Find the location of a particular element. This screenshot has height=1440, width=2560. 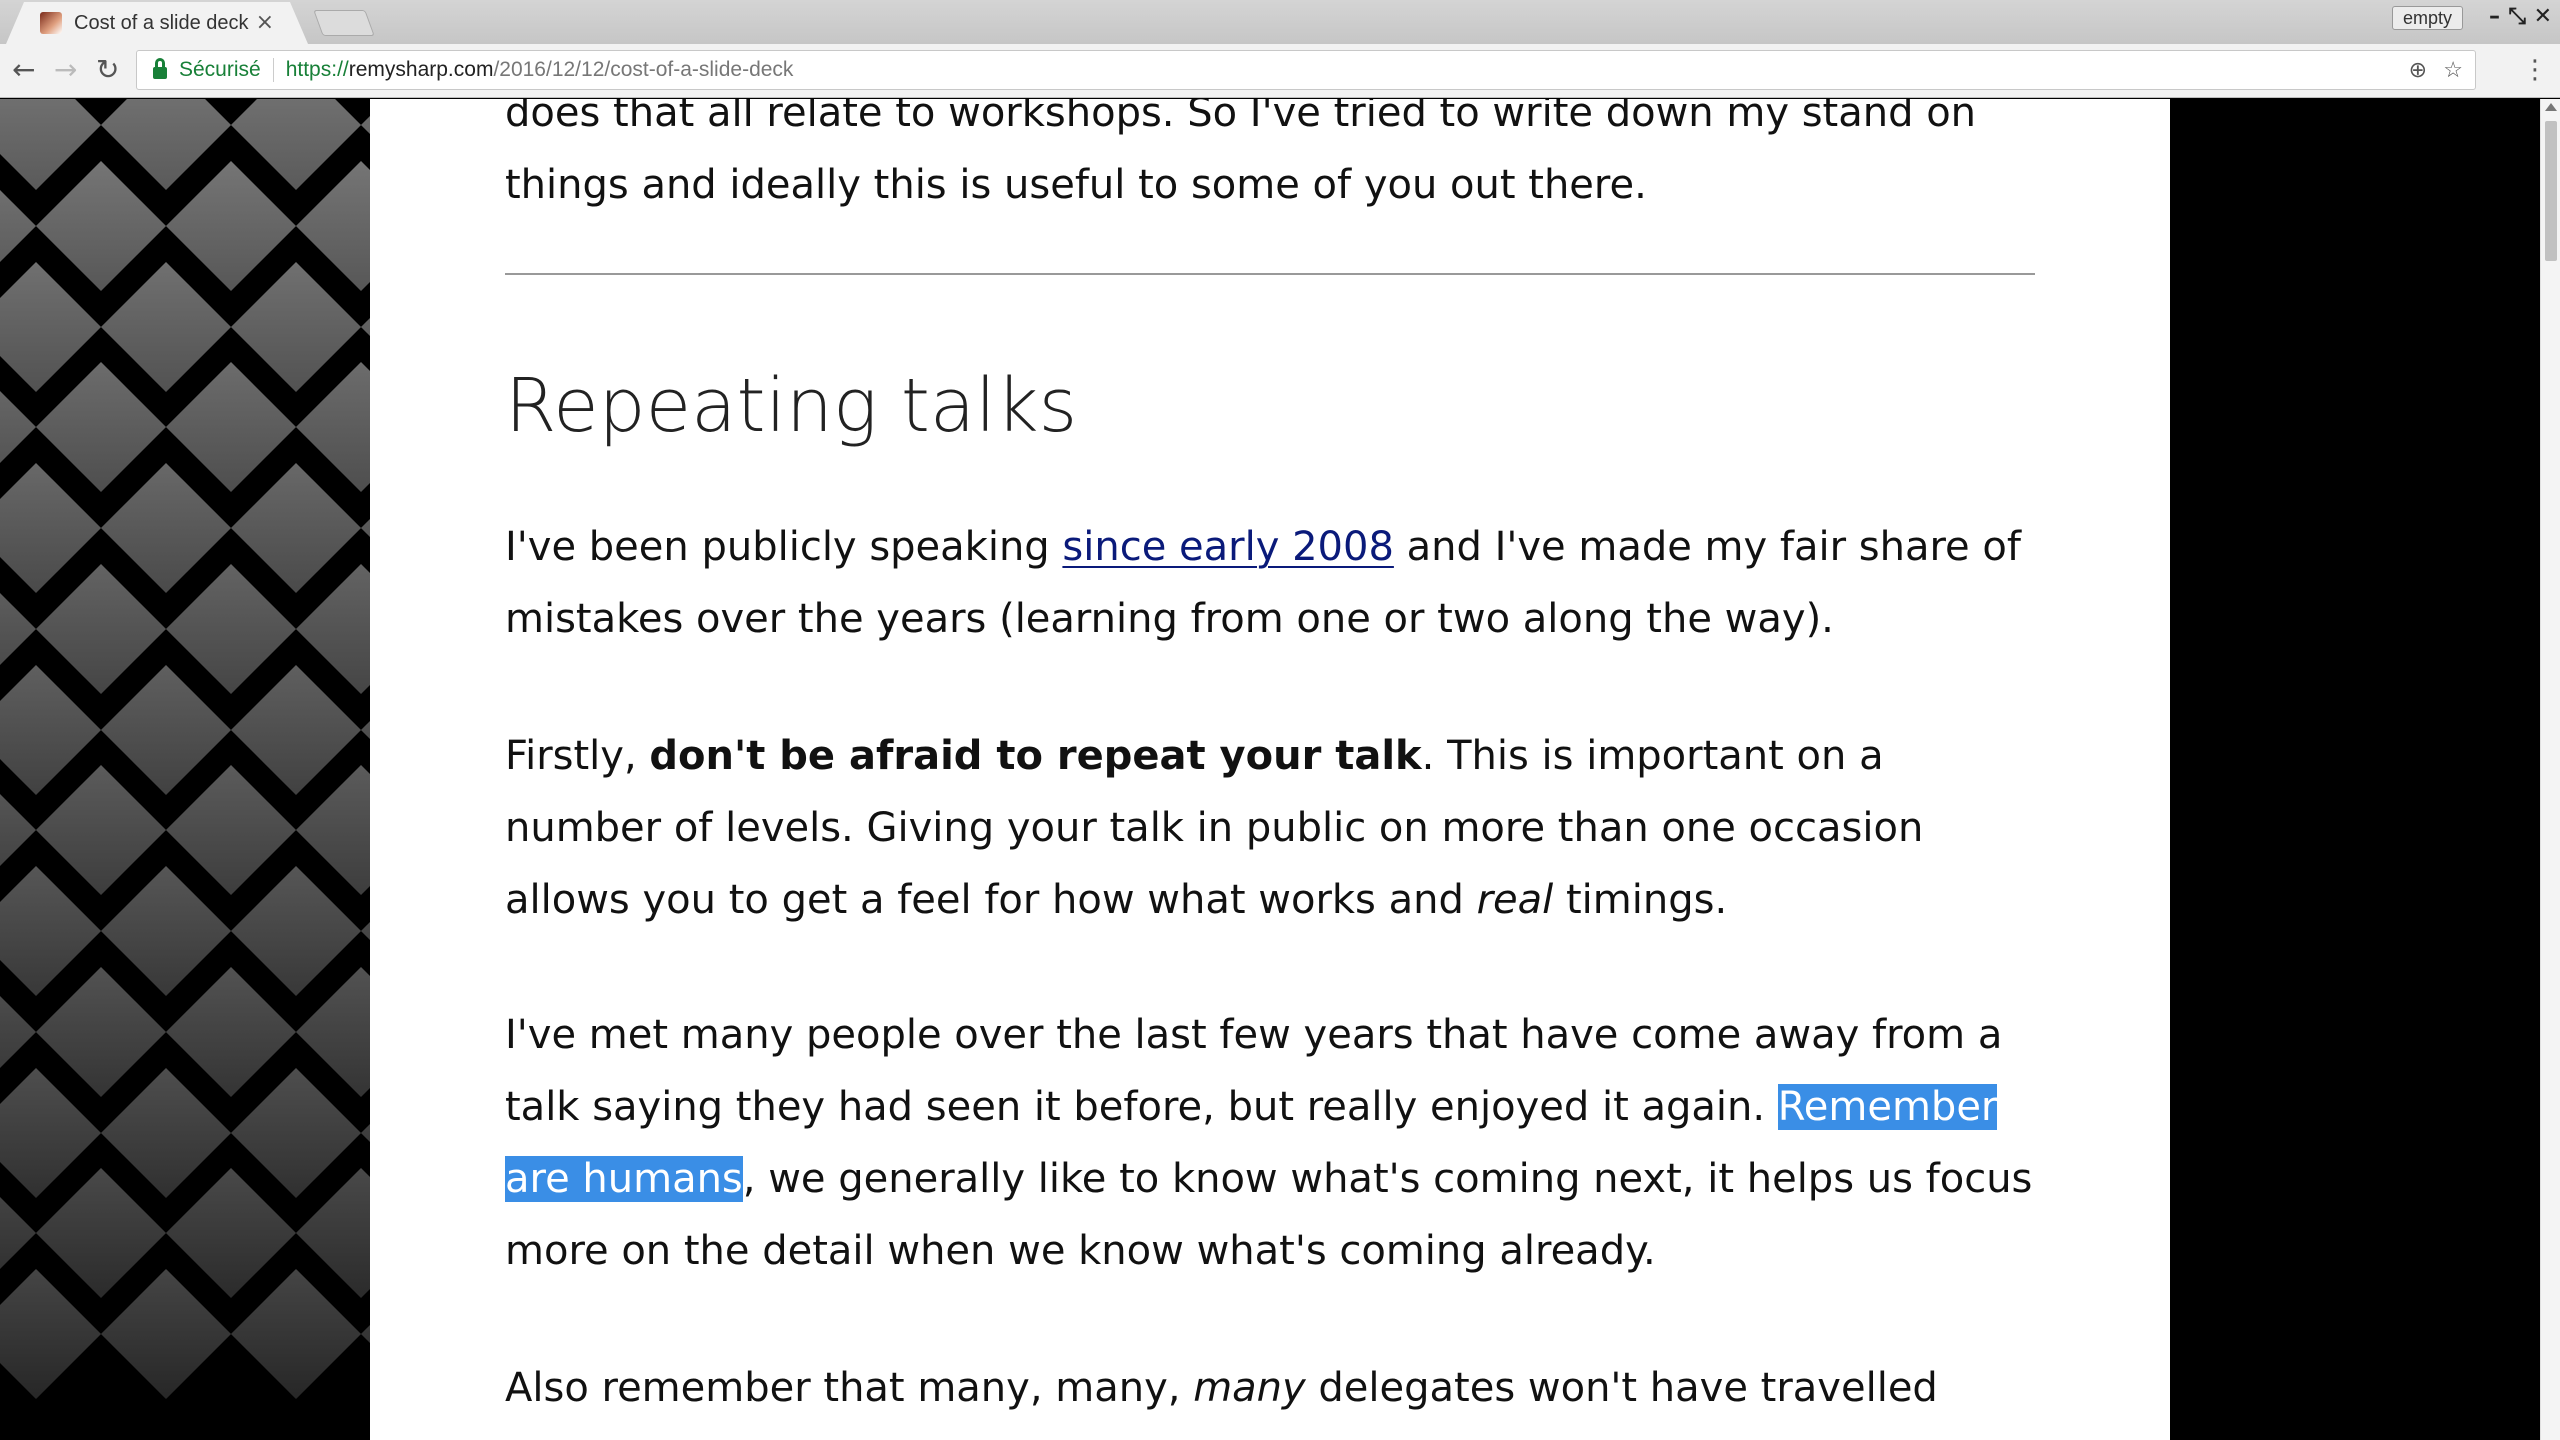

italic-text: many is located at coordinates (1249, 1388).